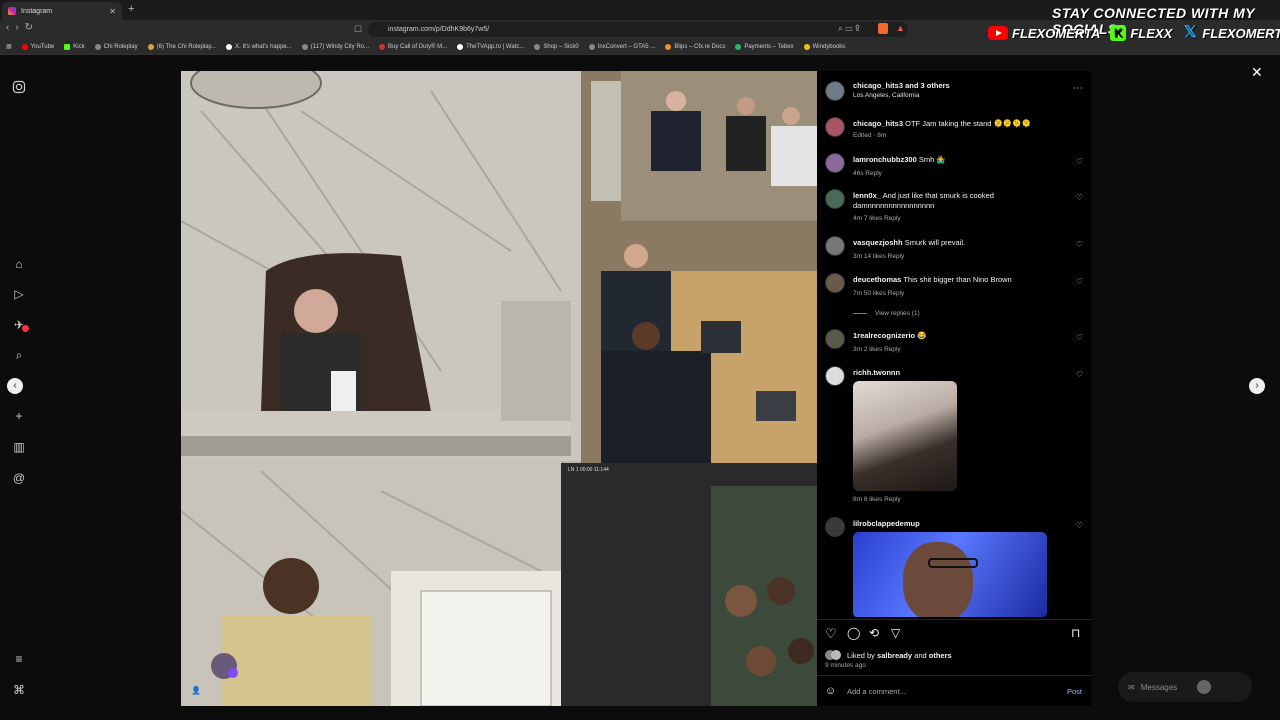 The height and width of the screenshot is (720, 1280). What do you see at coordinates (886, 523) in the screenshot?
I see `comment-username: lilrobclappedemup` at bounding box center [886, 523].